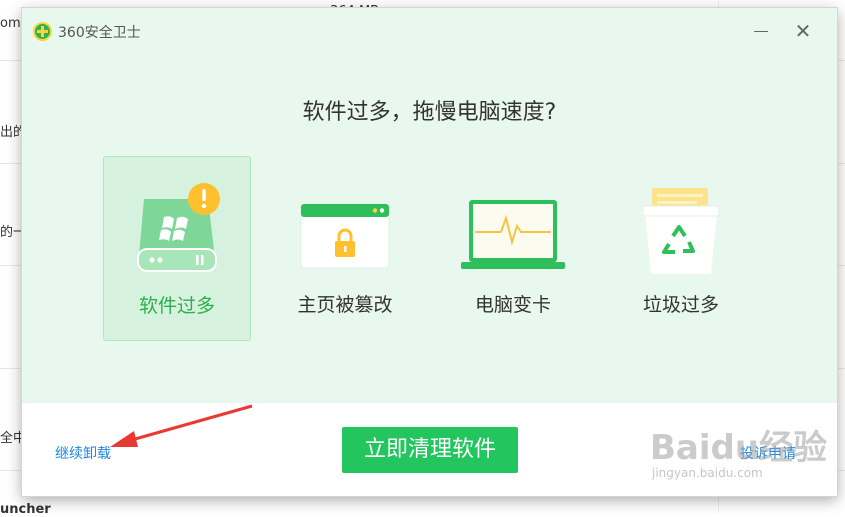 The image size is (845, 517). I want to click on option-label: 主页被篡改, so click(345, 305).